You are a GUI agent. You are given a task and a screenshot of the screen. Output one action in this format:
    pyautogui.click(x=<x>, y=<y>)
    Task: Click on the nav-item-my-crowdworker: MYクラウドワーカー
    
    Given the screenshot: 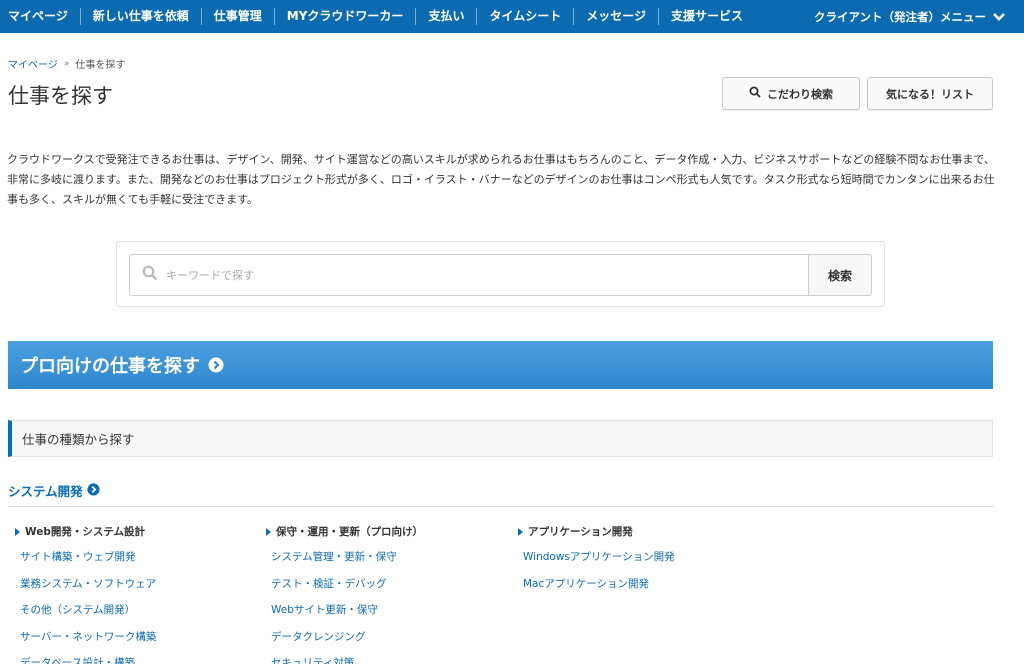 What is the action you would take?
    pyautogui.click(x=346, y=16)
    